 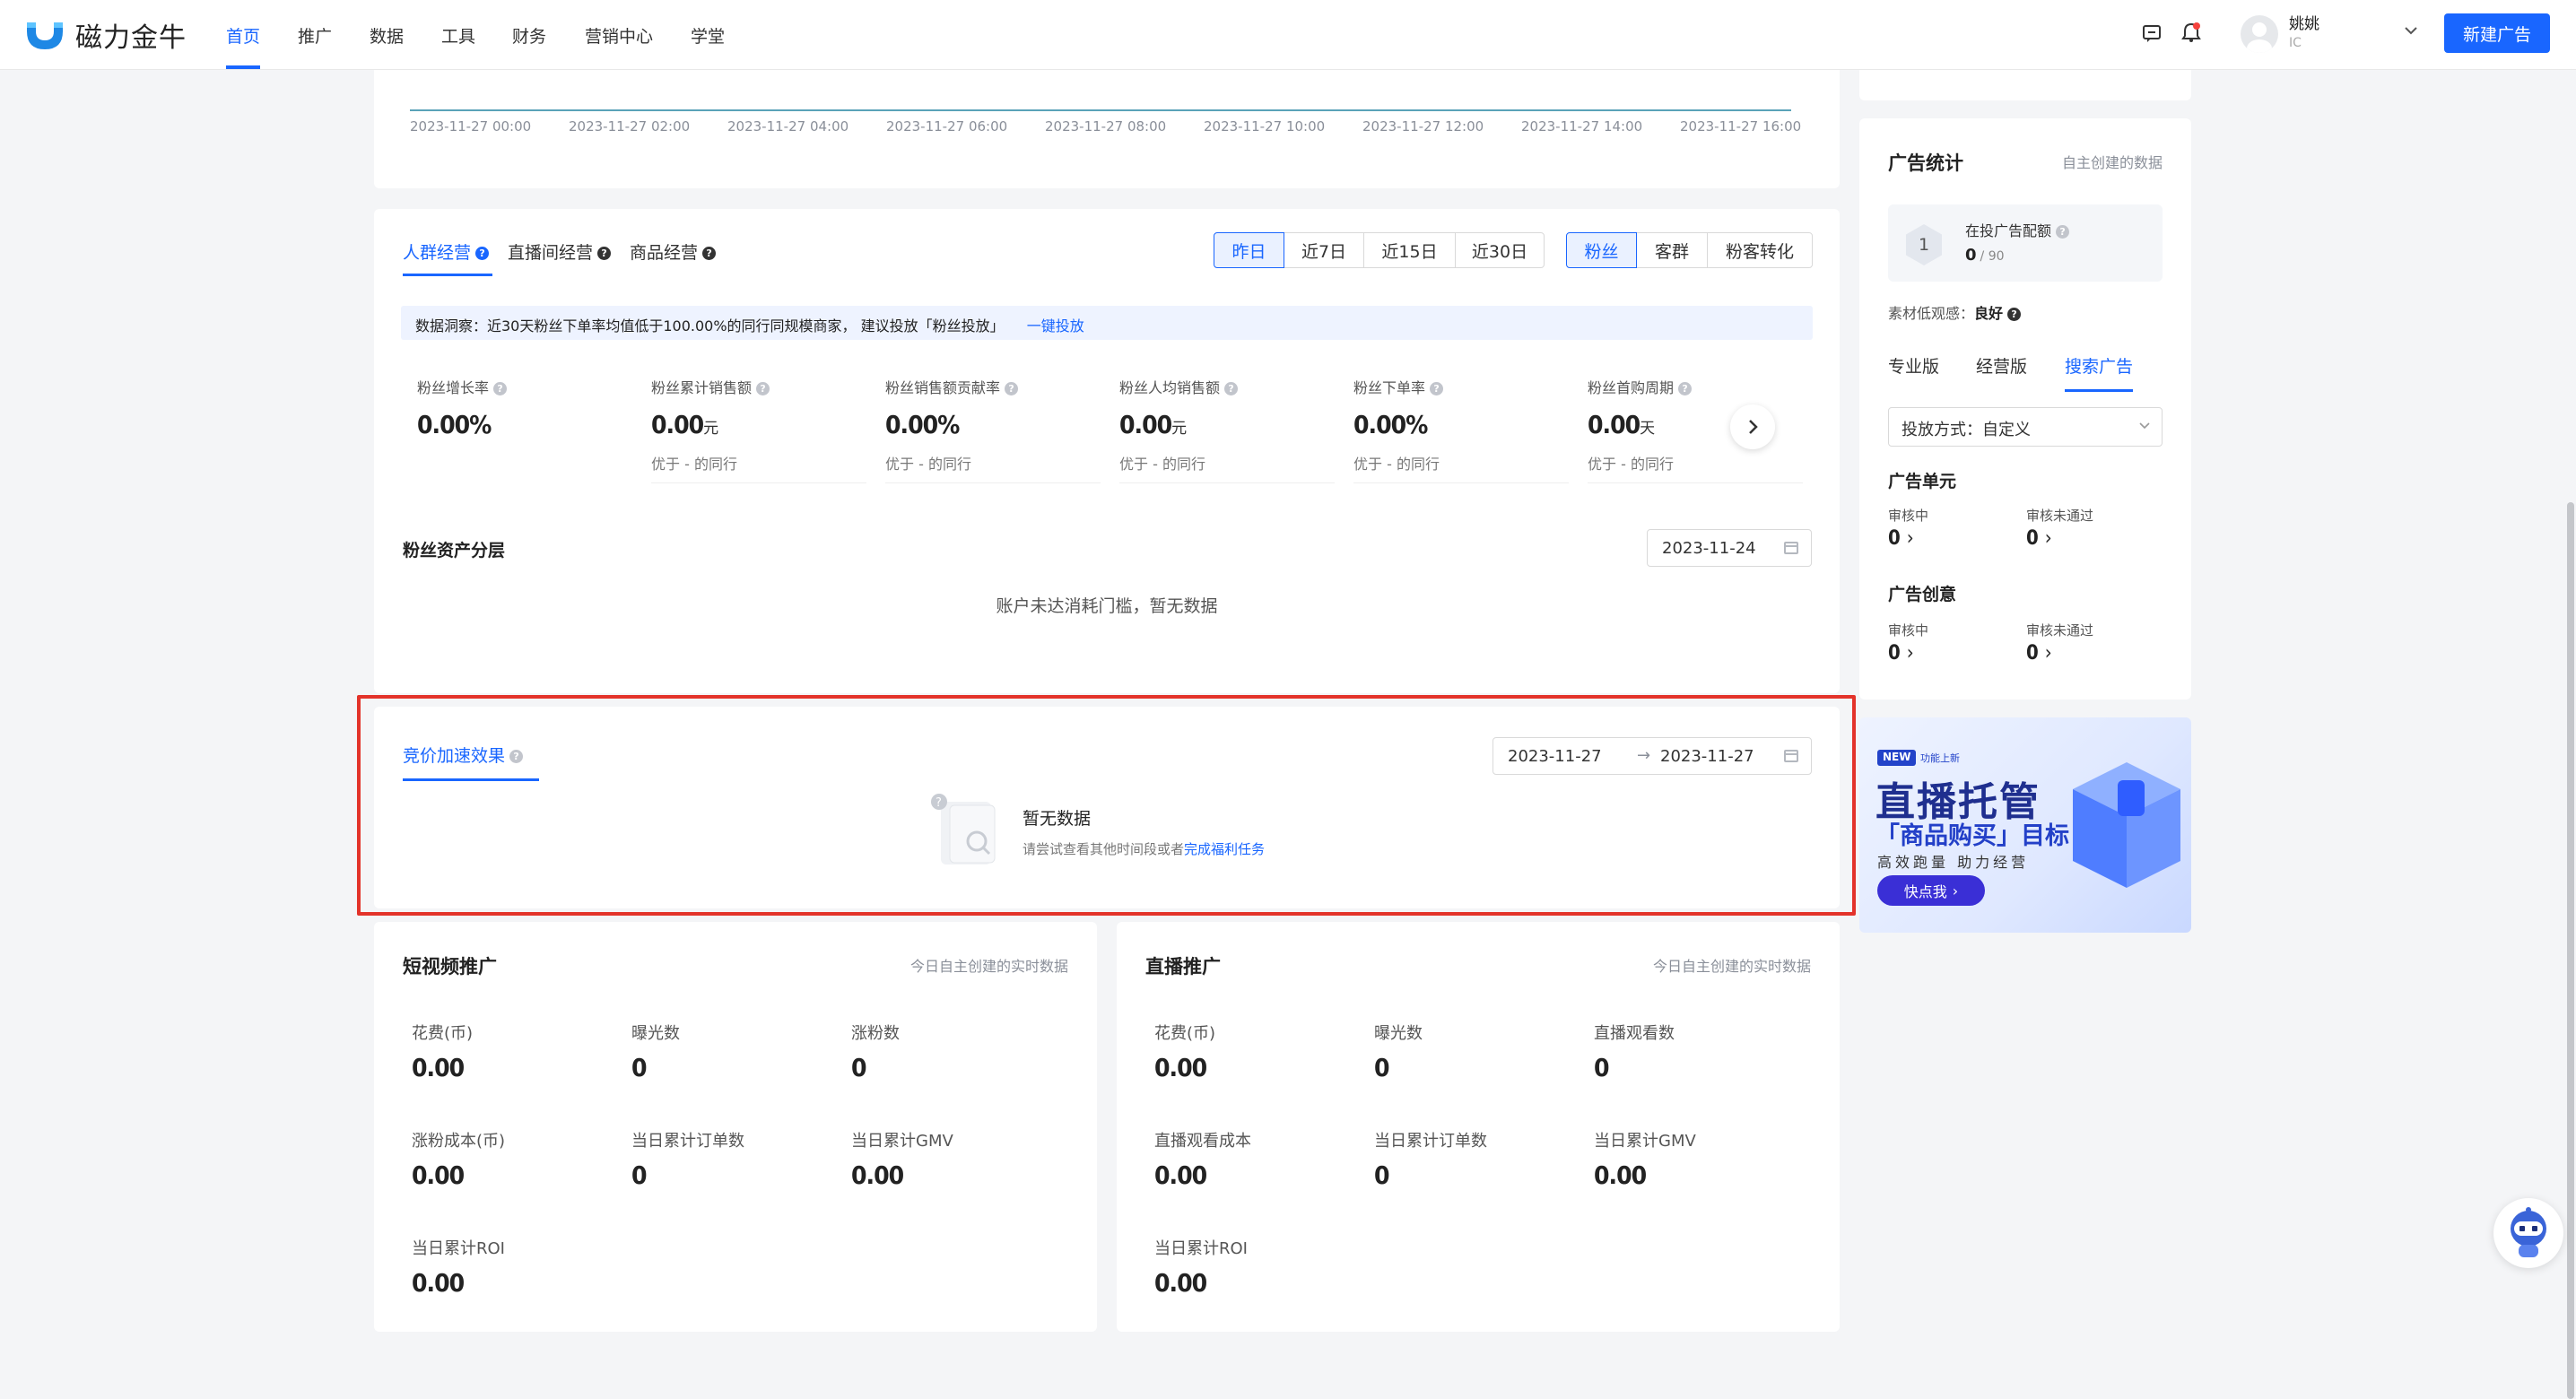 I want to click on highlight-frame, so click(x=1106, y=806).